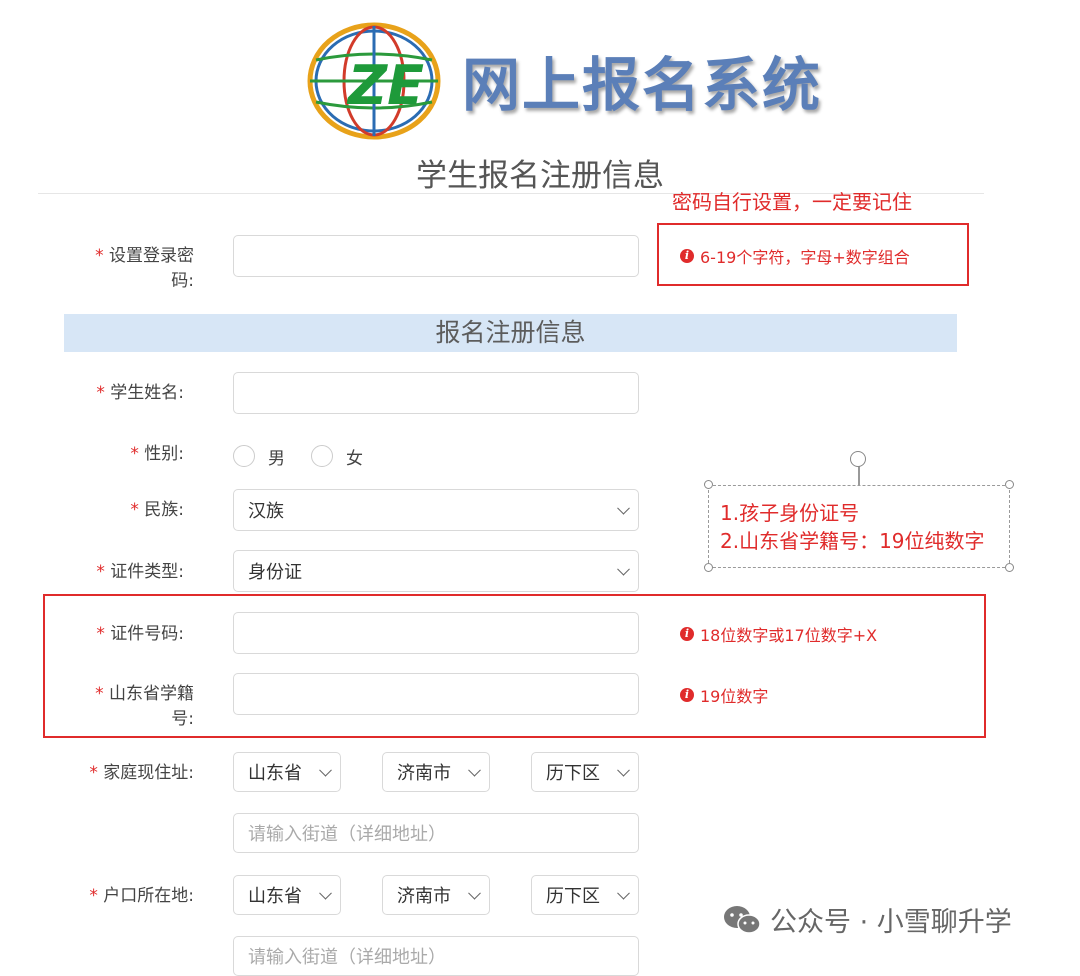 The width and height of the screenshot is (1080, 976). What do you see at coordinates (858, 459) in the screenshot?
I see `rotate-handle` at bounding box center [858, 459].